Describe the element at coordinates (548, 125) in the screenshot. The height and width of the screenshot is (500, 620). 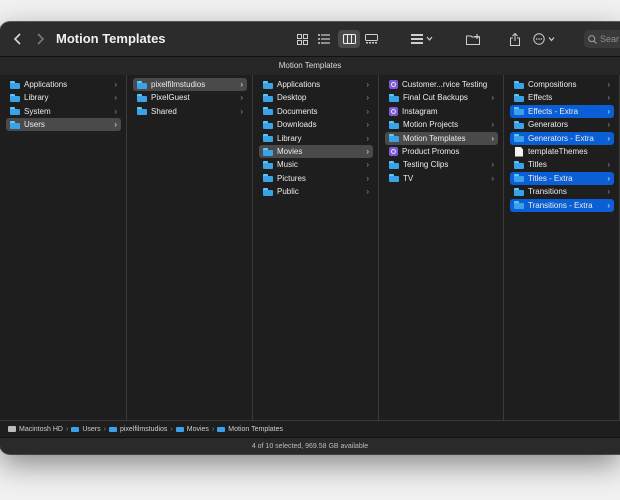
I see `item-label: Generators` at that location.